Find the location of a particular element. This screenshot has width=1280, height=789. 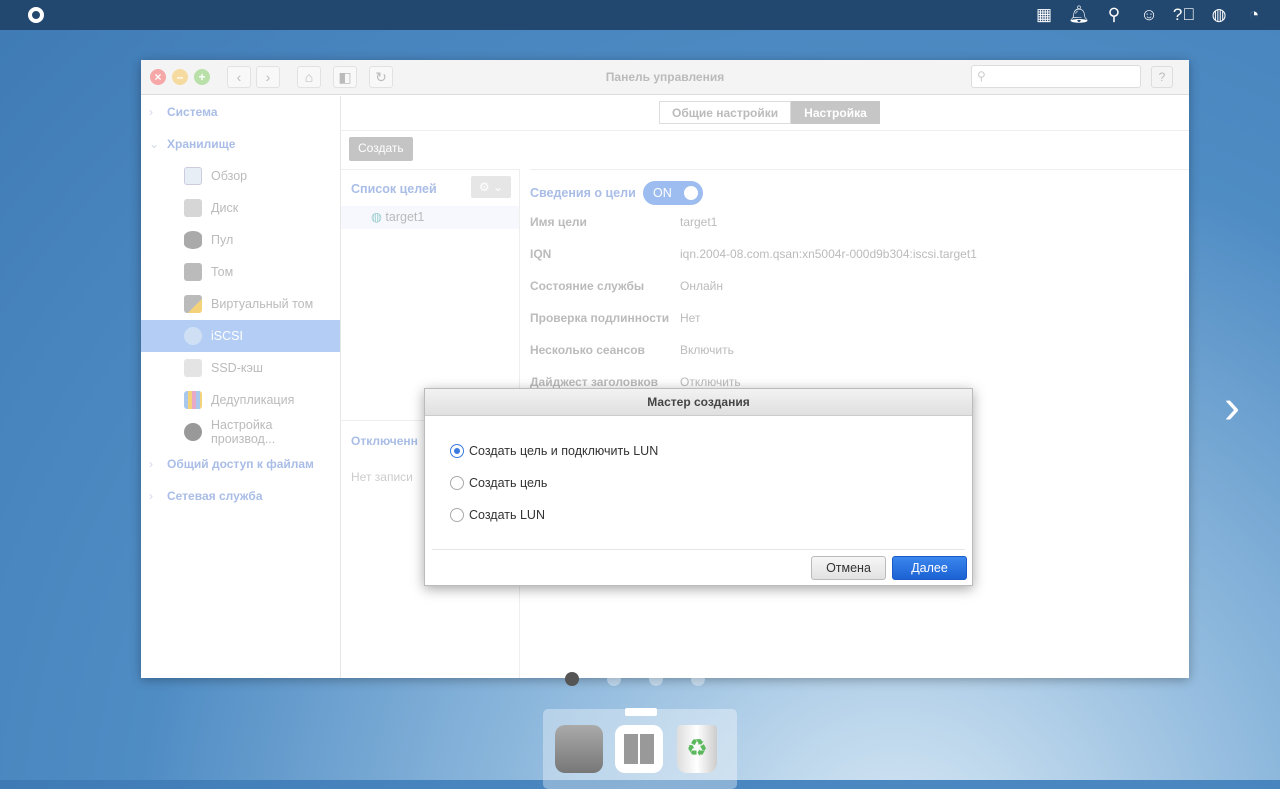

no-records-text: Нет записи is located at coordinates (382, 477).